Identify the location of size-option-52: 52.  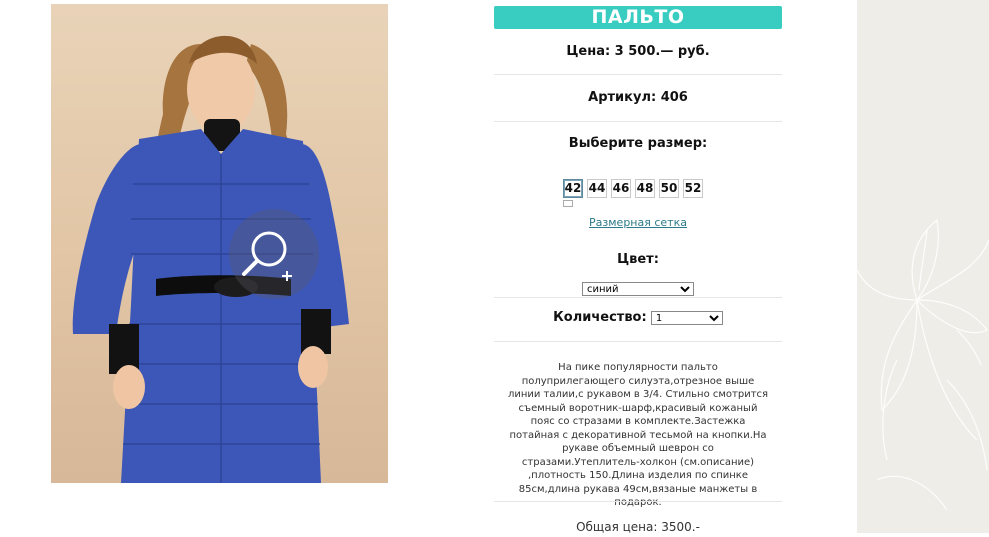
(693, 188).